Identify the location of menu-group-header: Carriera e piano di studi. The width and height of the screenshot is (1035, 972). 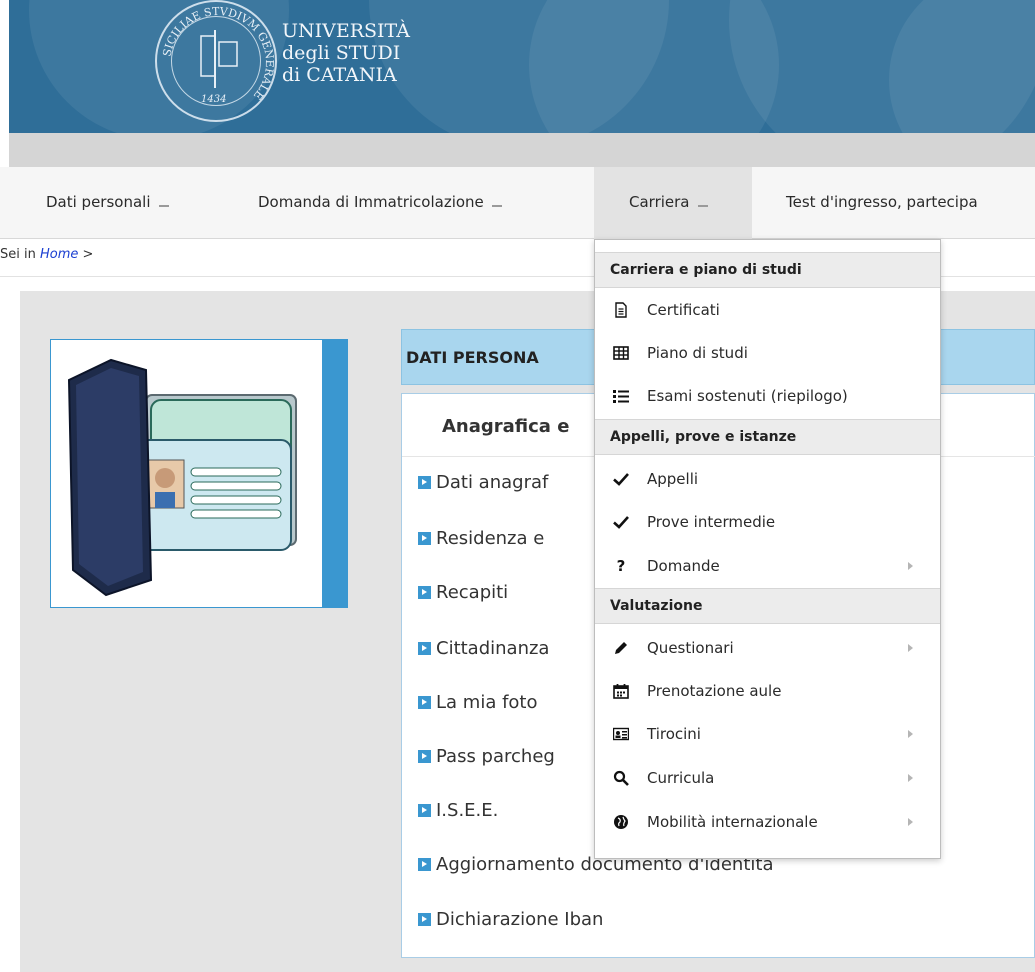
(767, 270).